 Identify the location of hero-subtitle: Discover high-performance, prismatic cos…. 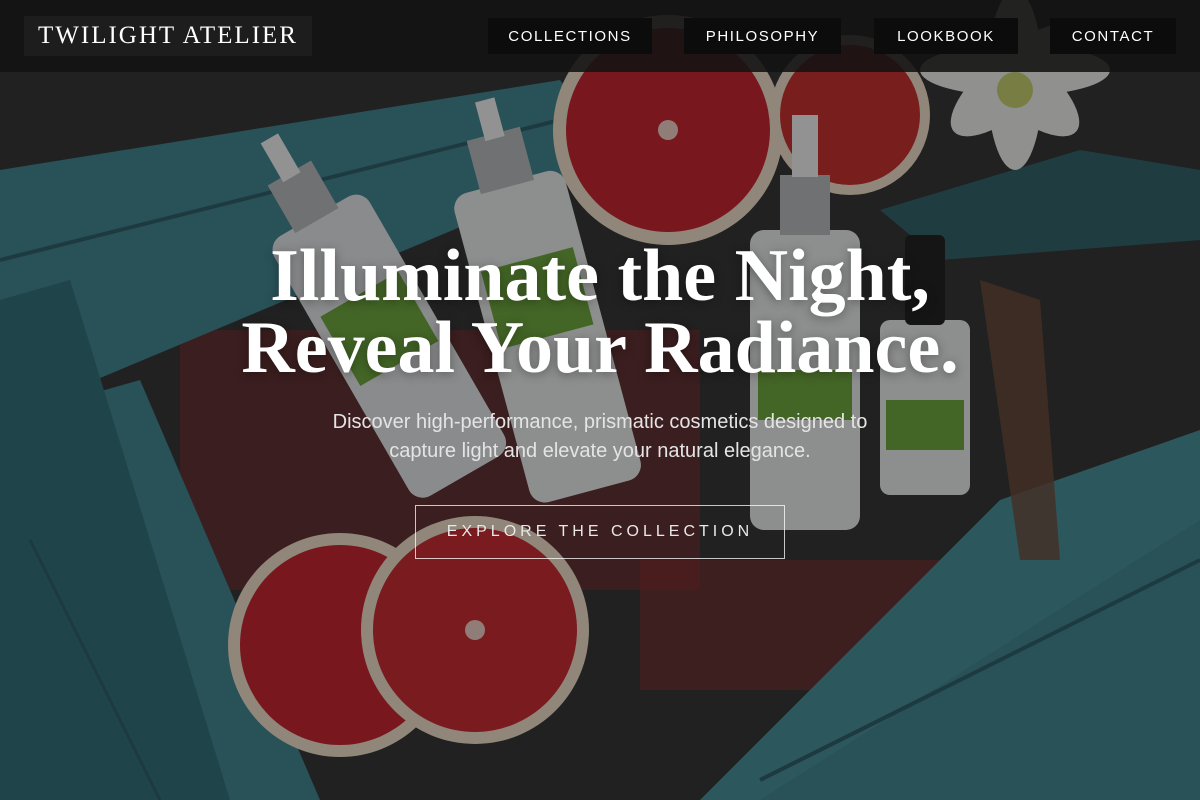
(600, 437).